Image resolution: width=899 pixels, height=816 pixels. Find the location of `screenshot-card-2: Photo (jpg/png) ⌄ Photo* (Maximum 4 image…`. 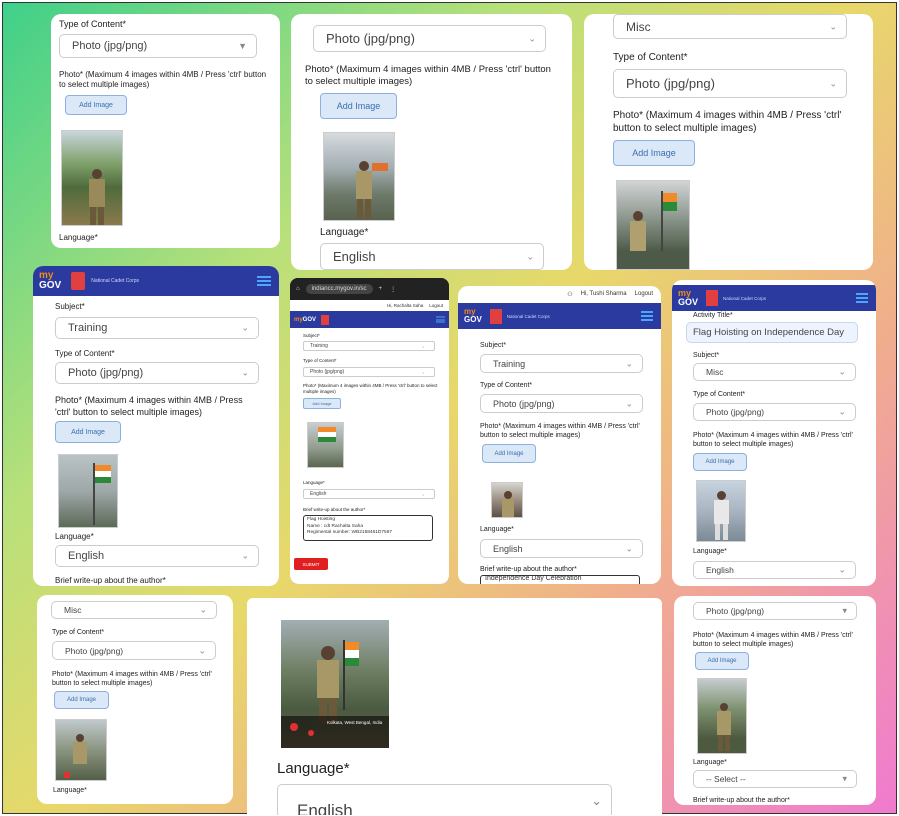

screenshot-card-2: Photo (jpg/png) ⌄ Photo* (Maximum 4 image… is located at coordinates (431, 142).